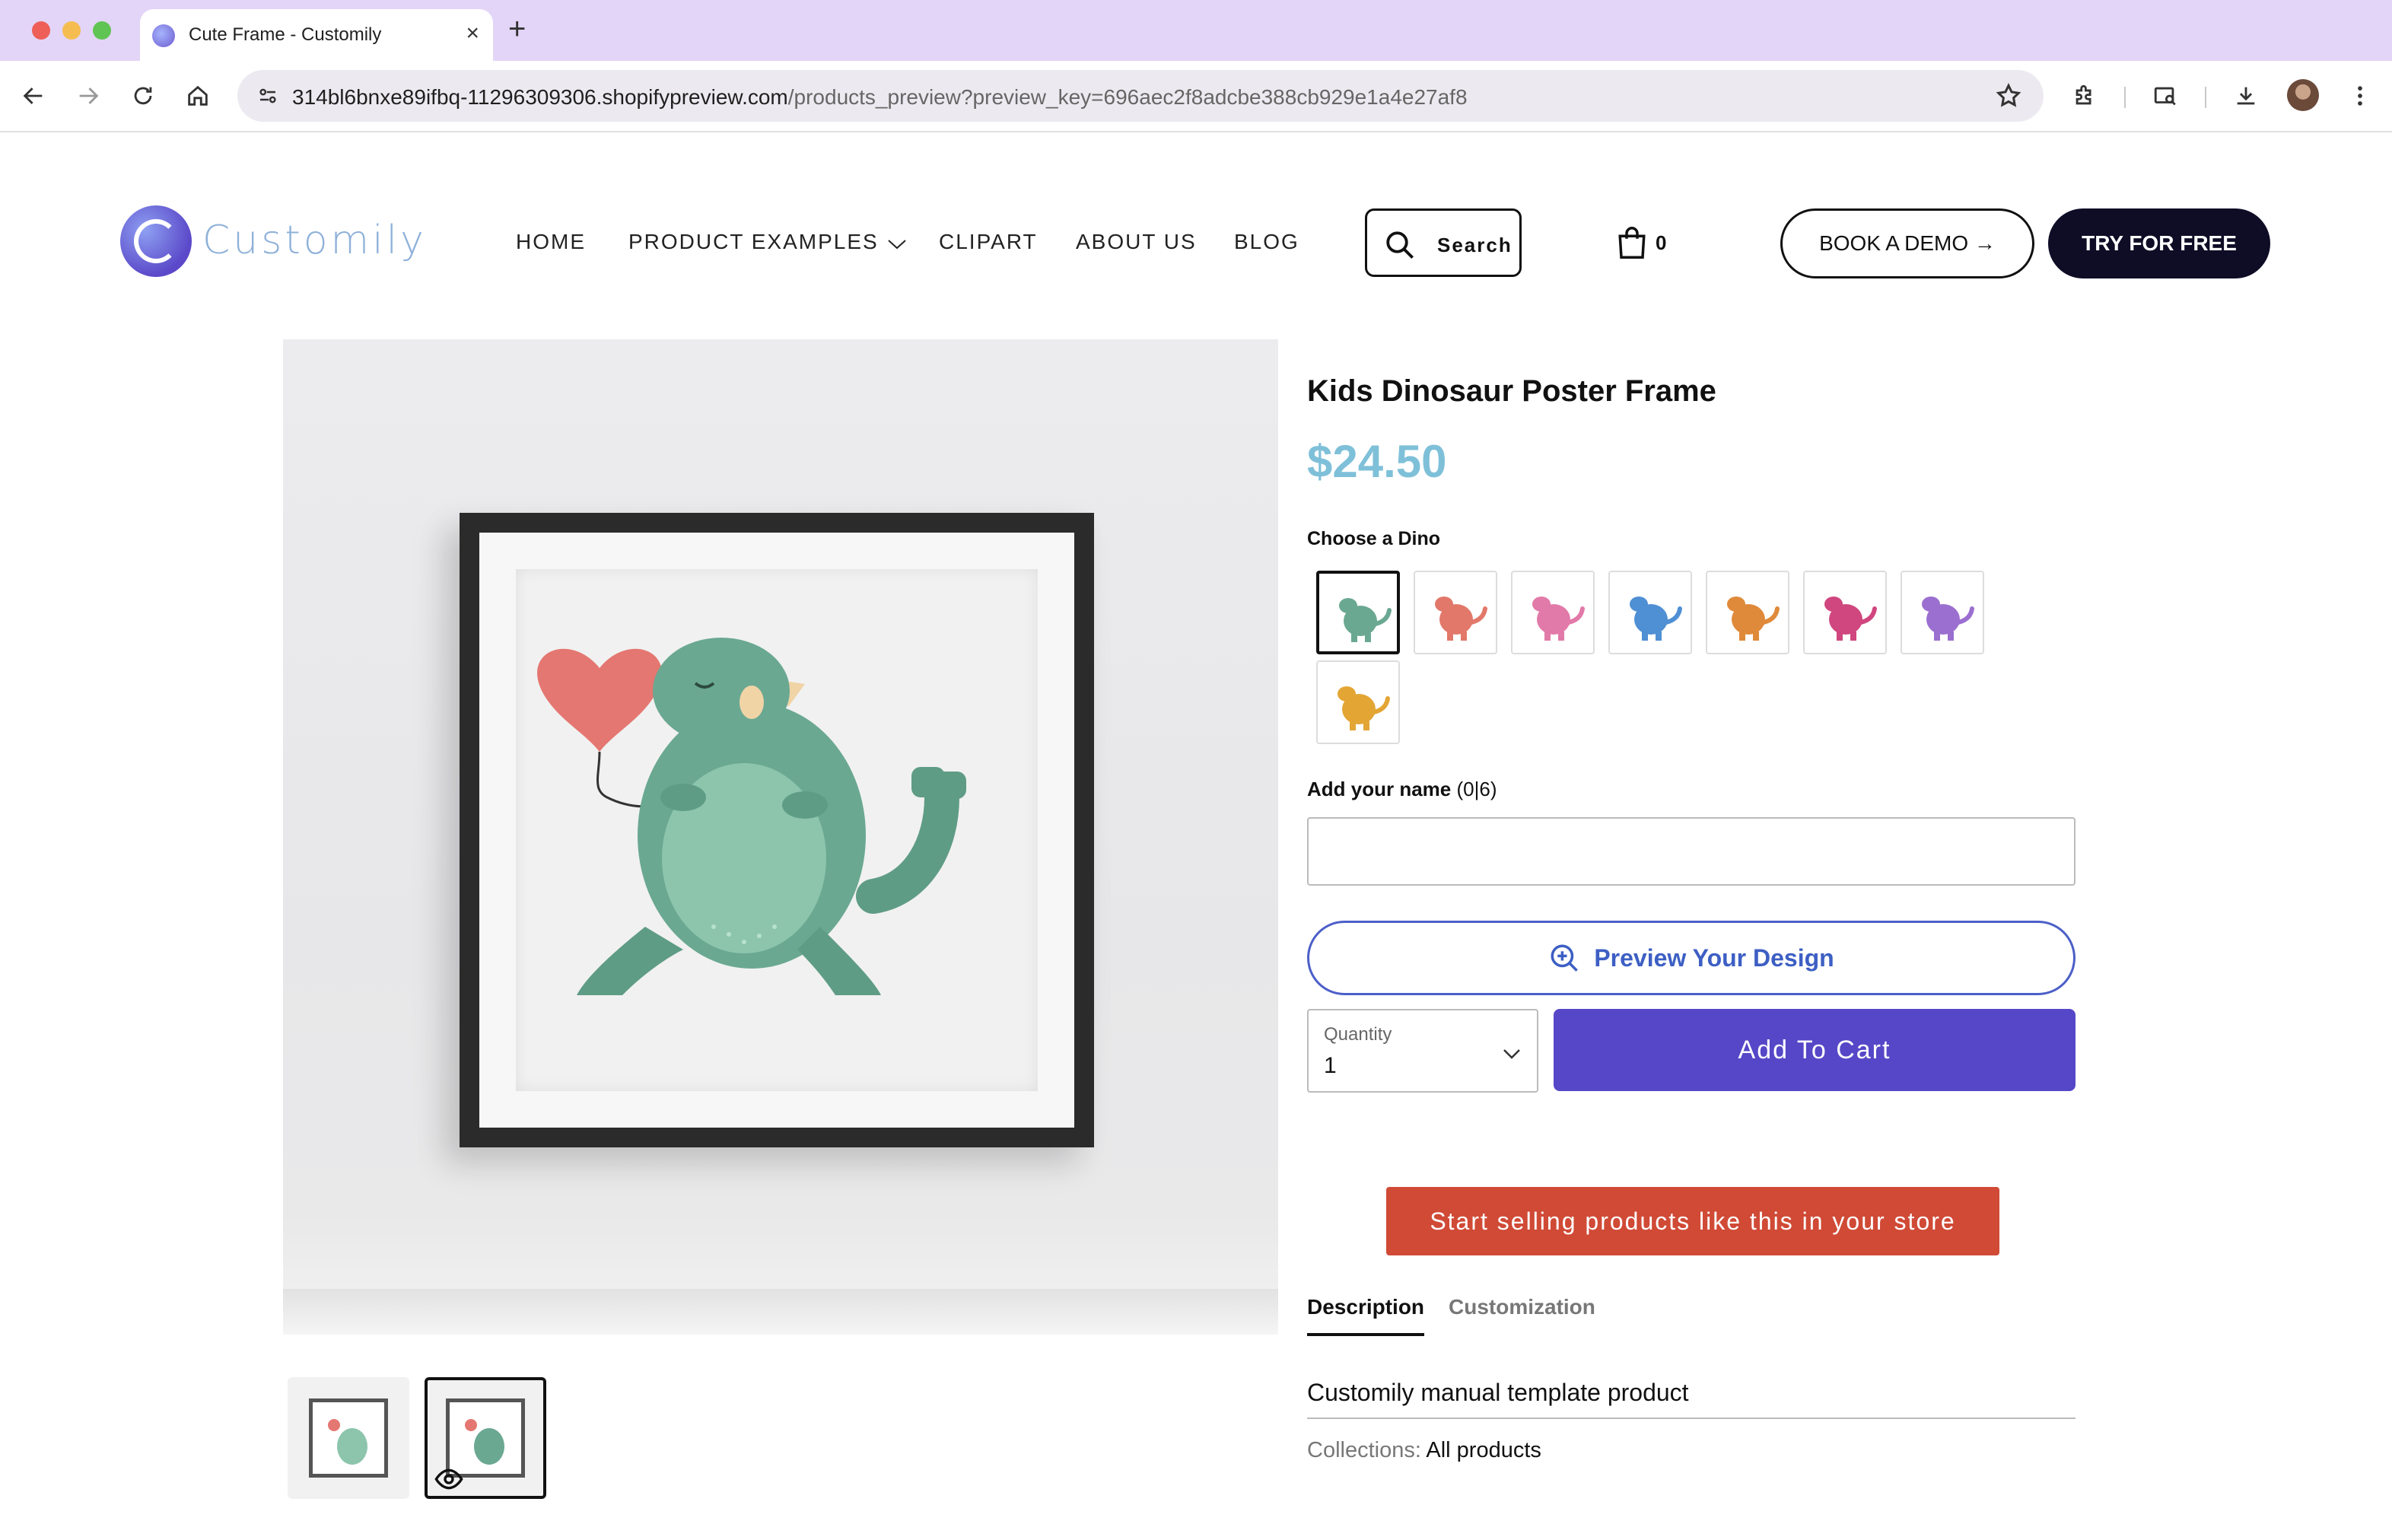  What do you see at coordinates (448, 1479) in the screenshot?
I see `eye-preview-icon` at bounding box center [448, 1479].